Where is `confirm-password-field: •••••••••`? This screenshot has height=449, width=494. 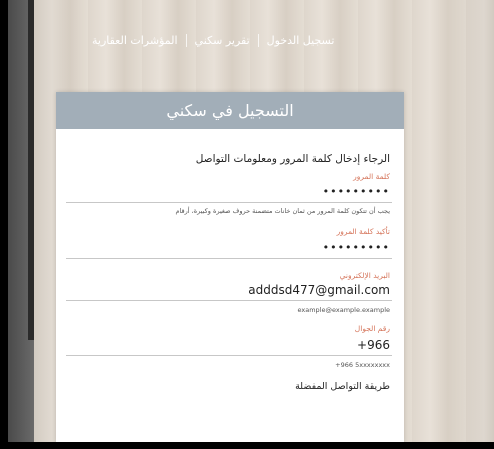 confirm-password-field: ••••••••• is located at coordinates (229, 247).